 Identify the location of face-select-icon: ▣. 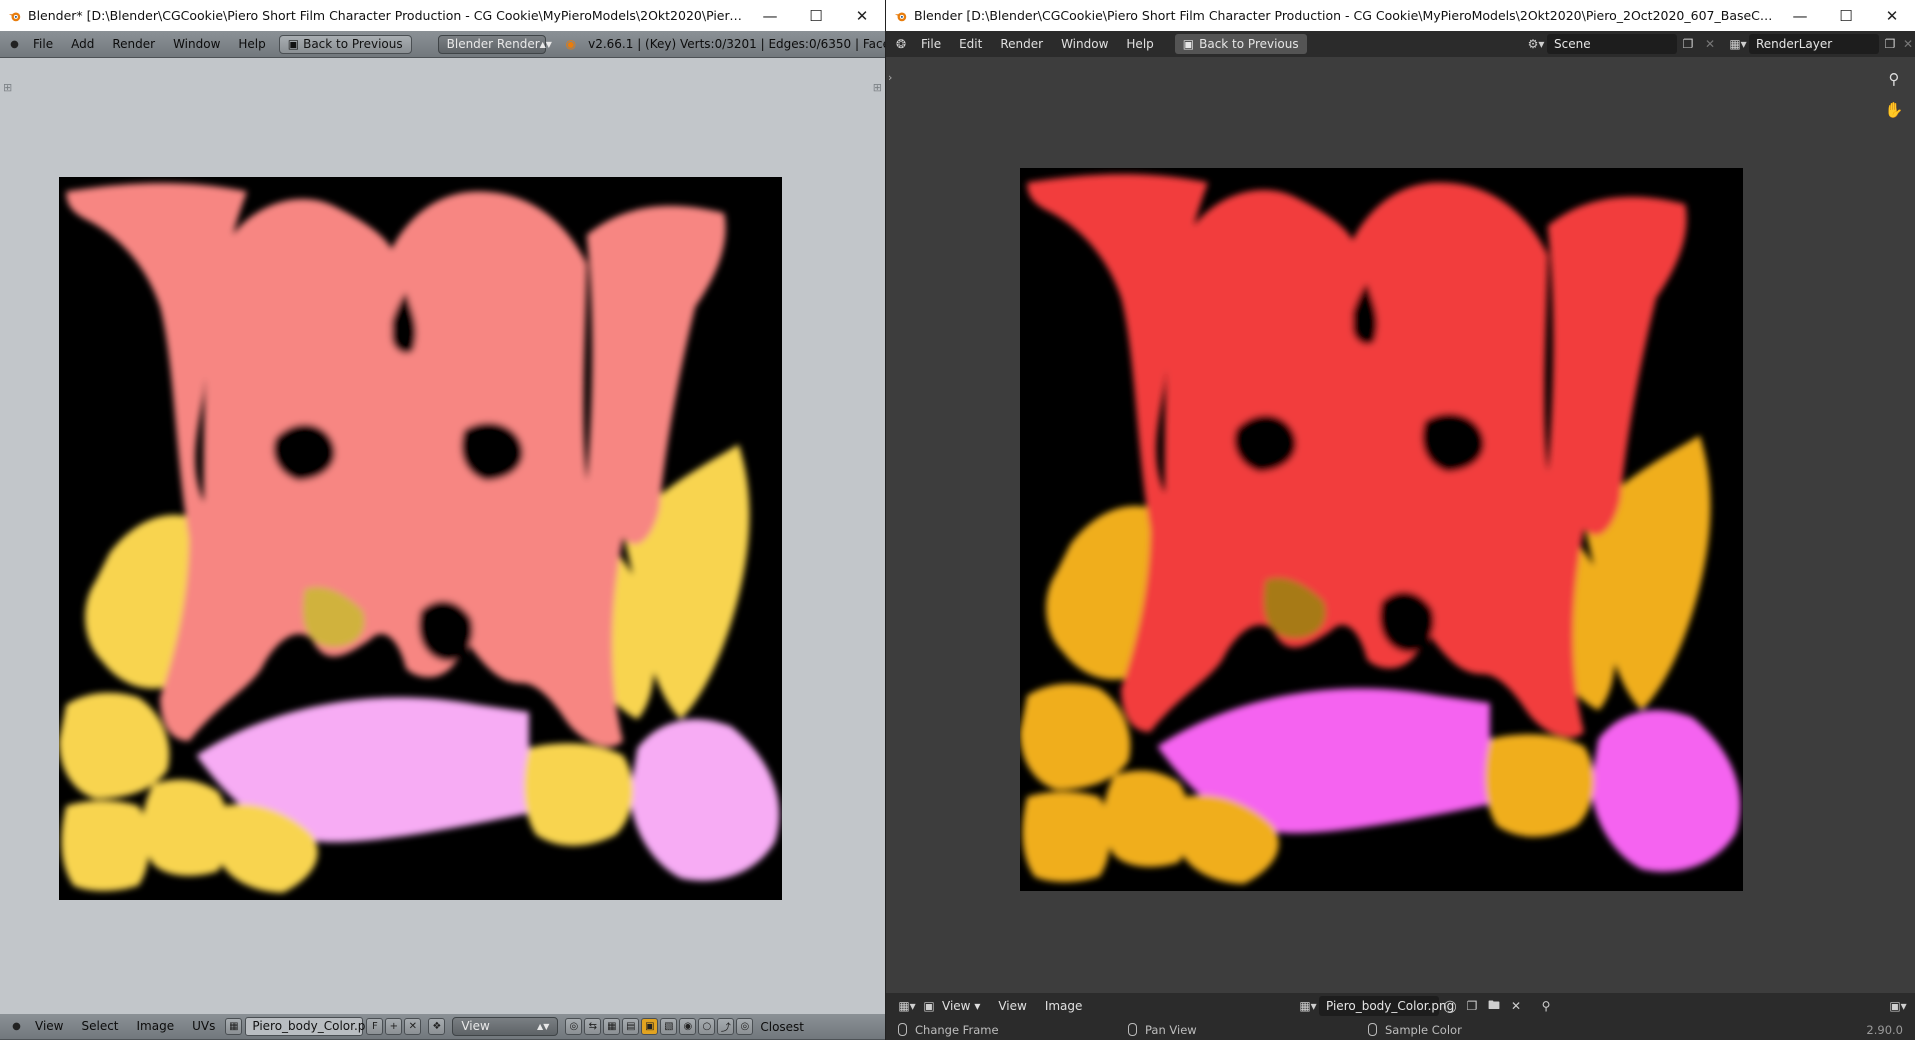
(650, 1026).